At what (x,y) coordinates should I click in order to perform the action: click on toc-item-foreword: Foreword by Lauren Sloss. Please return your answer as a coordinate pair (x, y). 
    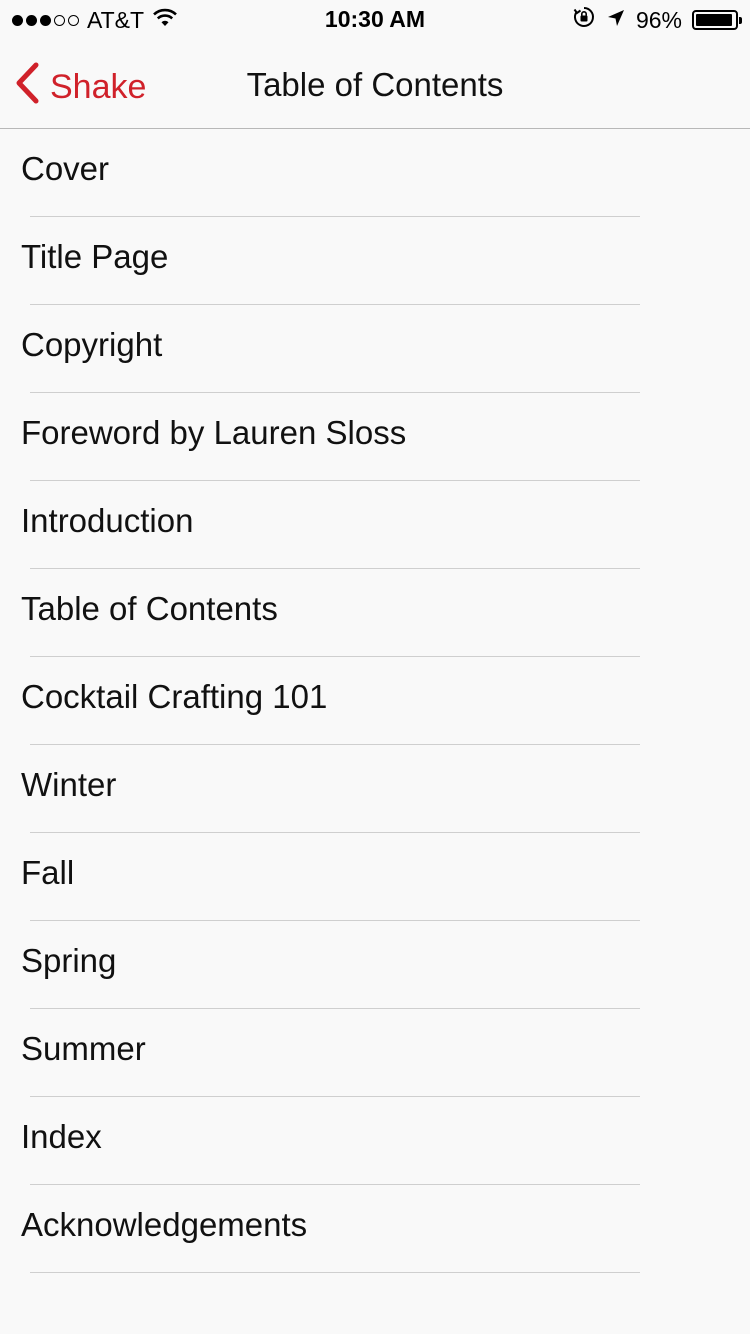
    Looking at the image, I should click on (375, 437).